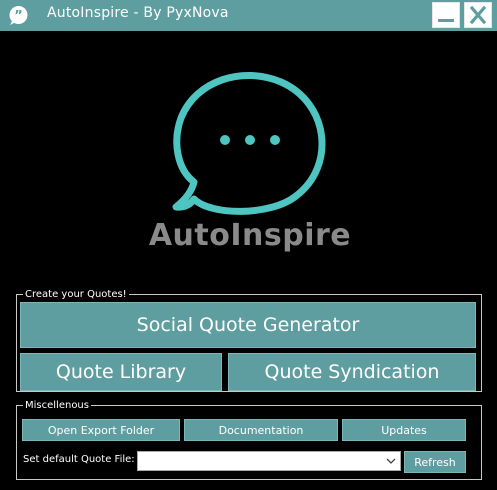 The image size is (497, 490). I want to click on chevron-down-icon, so click(391, 461).